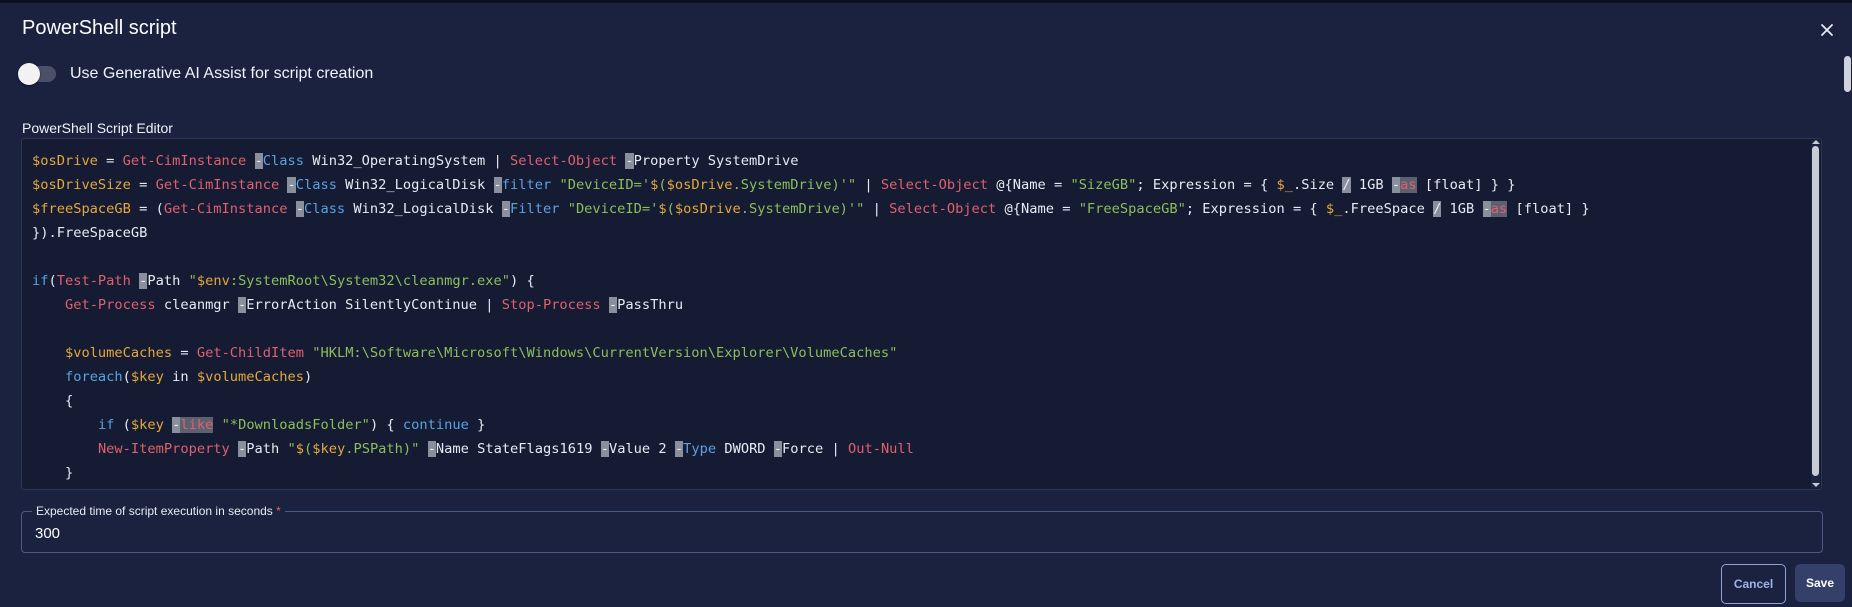  What do you see at coordinates (914, 377) in the screenshot?
I see `code-line: foreach($key in $volumeCaches)` at bounding box center [914, 377].